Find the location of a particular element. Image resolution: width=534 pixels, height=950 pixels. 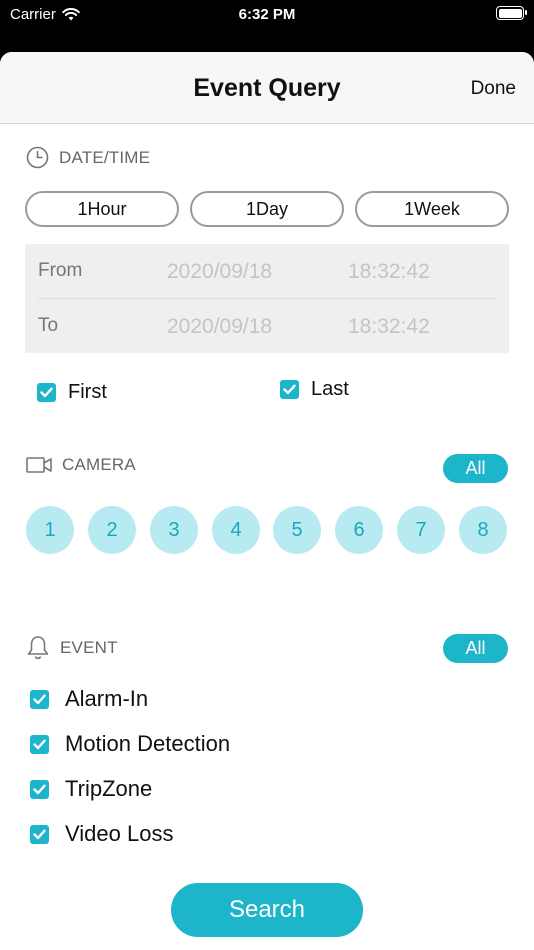

from-date: 2020/09/18 is located at coordinates (219, 272).